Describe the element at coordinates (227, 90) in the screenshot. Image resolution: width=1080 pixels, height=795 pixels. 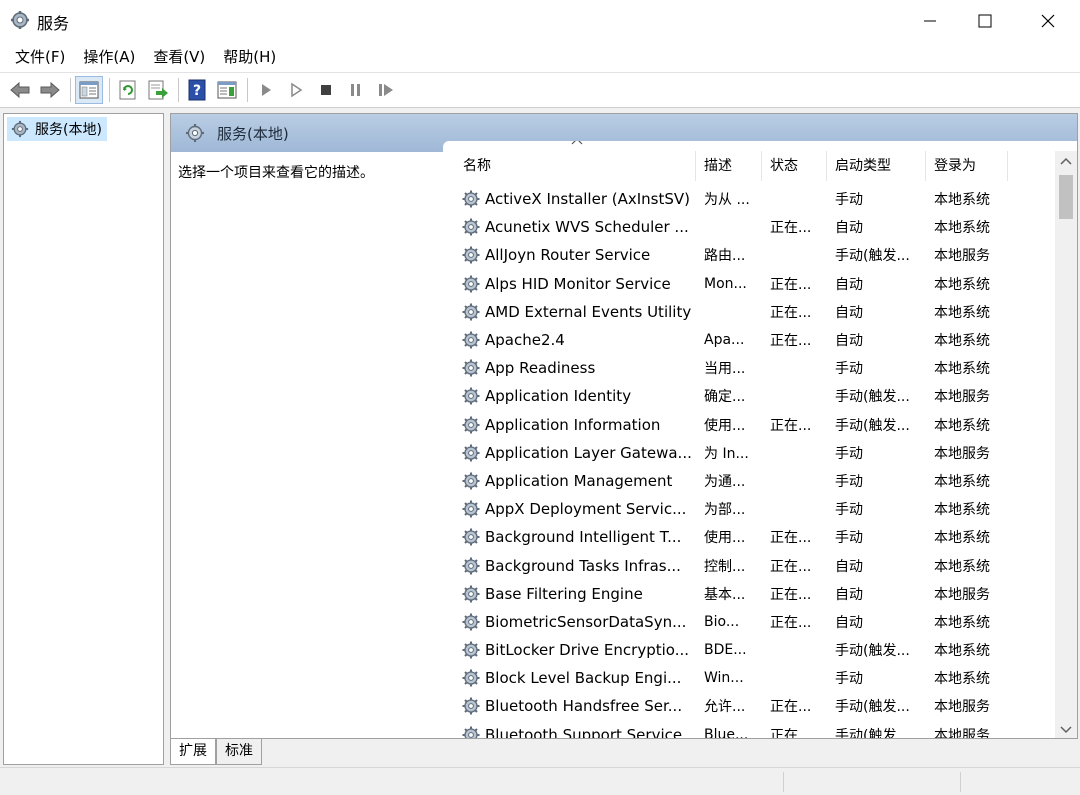
I see `properties-pane-button` at that location.